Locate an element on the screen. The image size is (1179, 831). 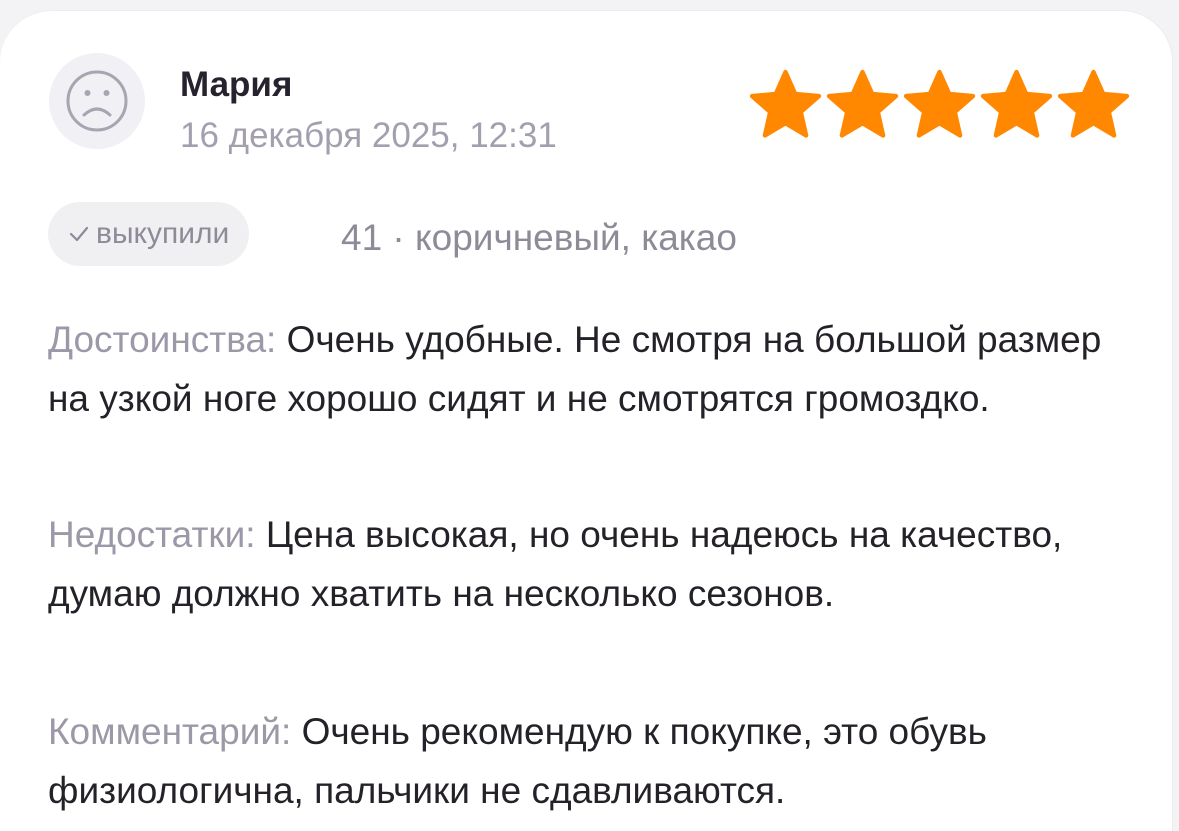
review-date: 16 декабря 2025, 12:31 is located at coordinates (368, 135).